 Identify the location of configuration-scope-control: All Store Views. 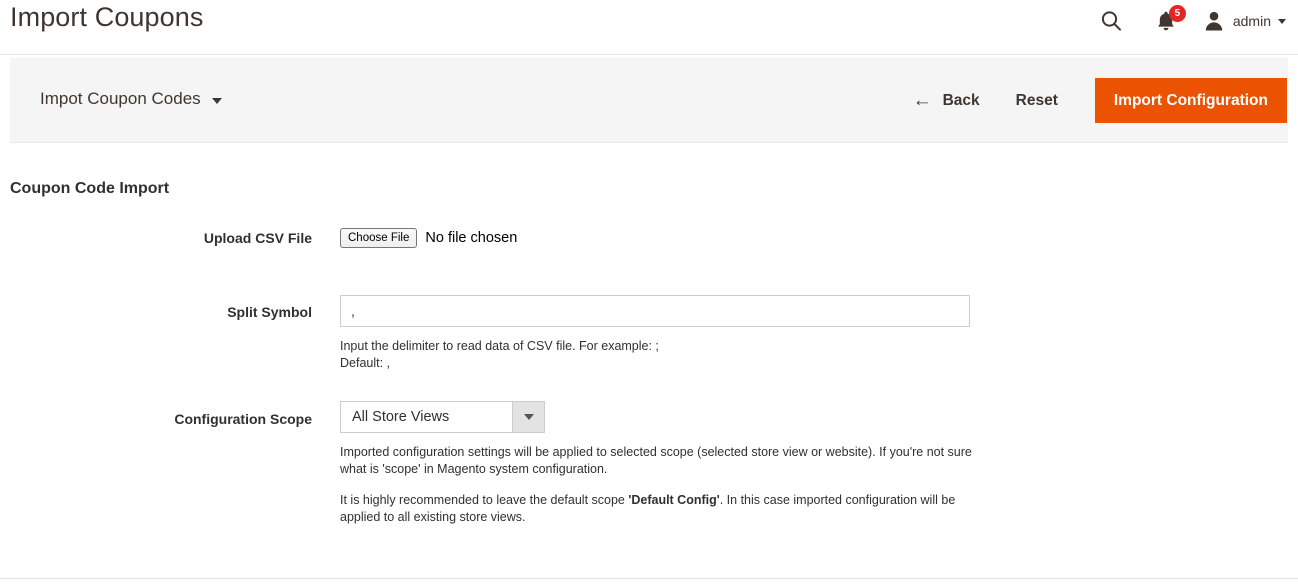
(442, 417).